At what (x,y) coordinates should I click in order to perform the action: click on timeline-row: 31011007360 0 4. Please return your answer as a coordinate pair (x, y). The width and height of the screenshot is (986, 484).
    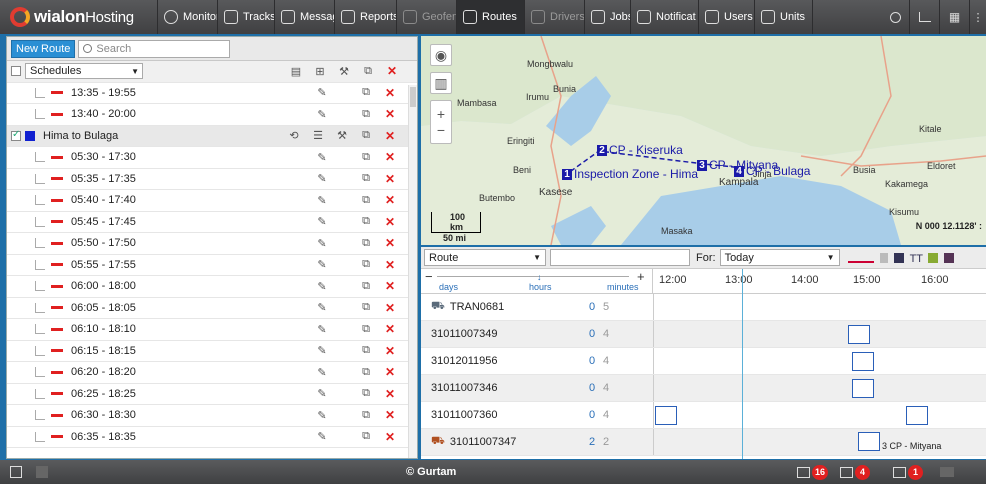
    Looking at the image, I should click on (703, 415).